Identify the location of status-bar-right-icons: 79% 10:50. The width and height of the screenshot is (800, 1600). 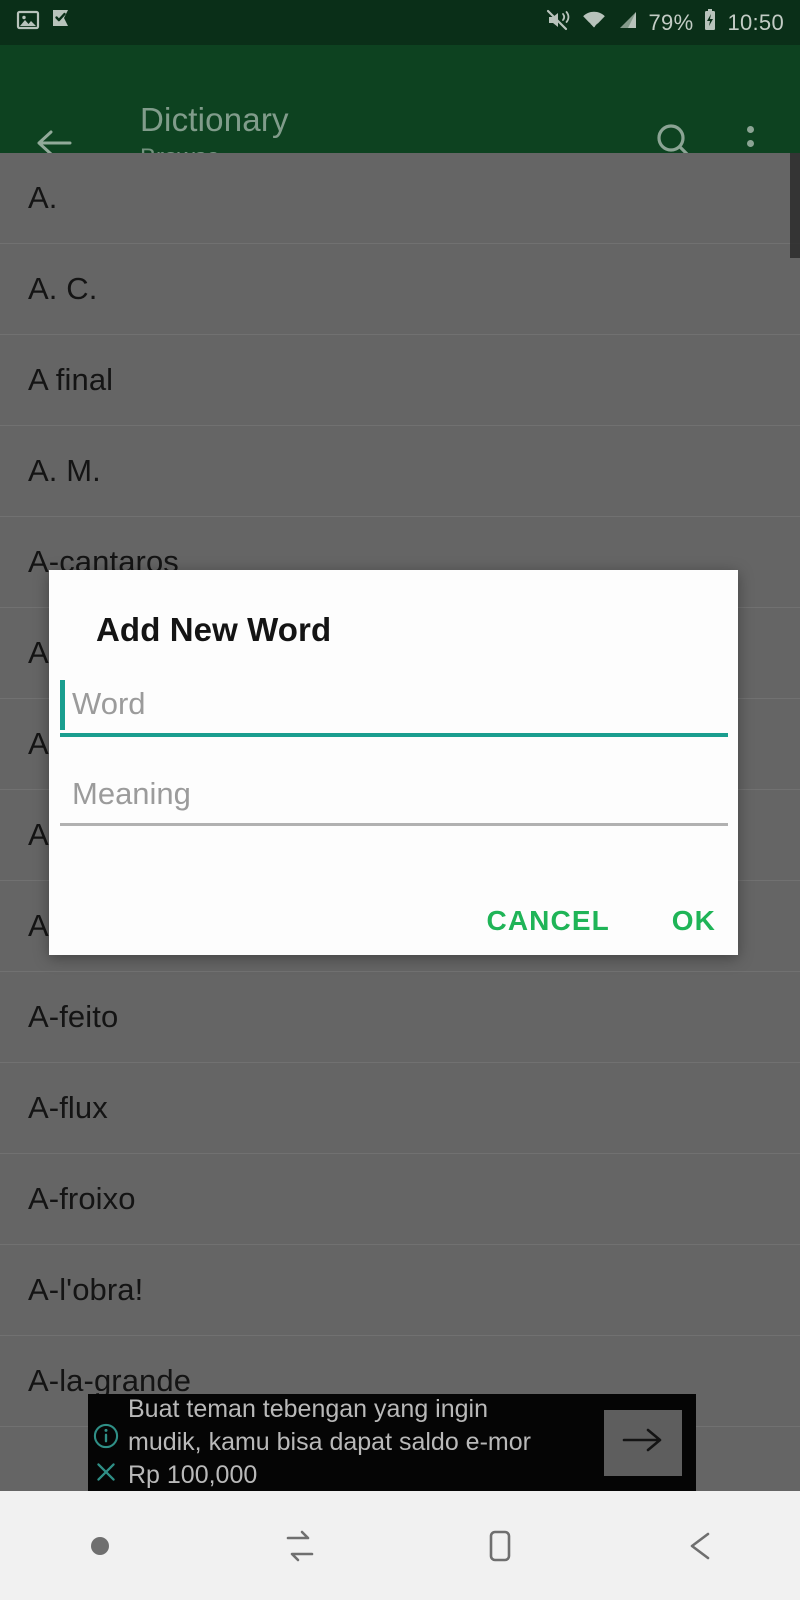
(665, 22).